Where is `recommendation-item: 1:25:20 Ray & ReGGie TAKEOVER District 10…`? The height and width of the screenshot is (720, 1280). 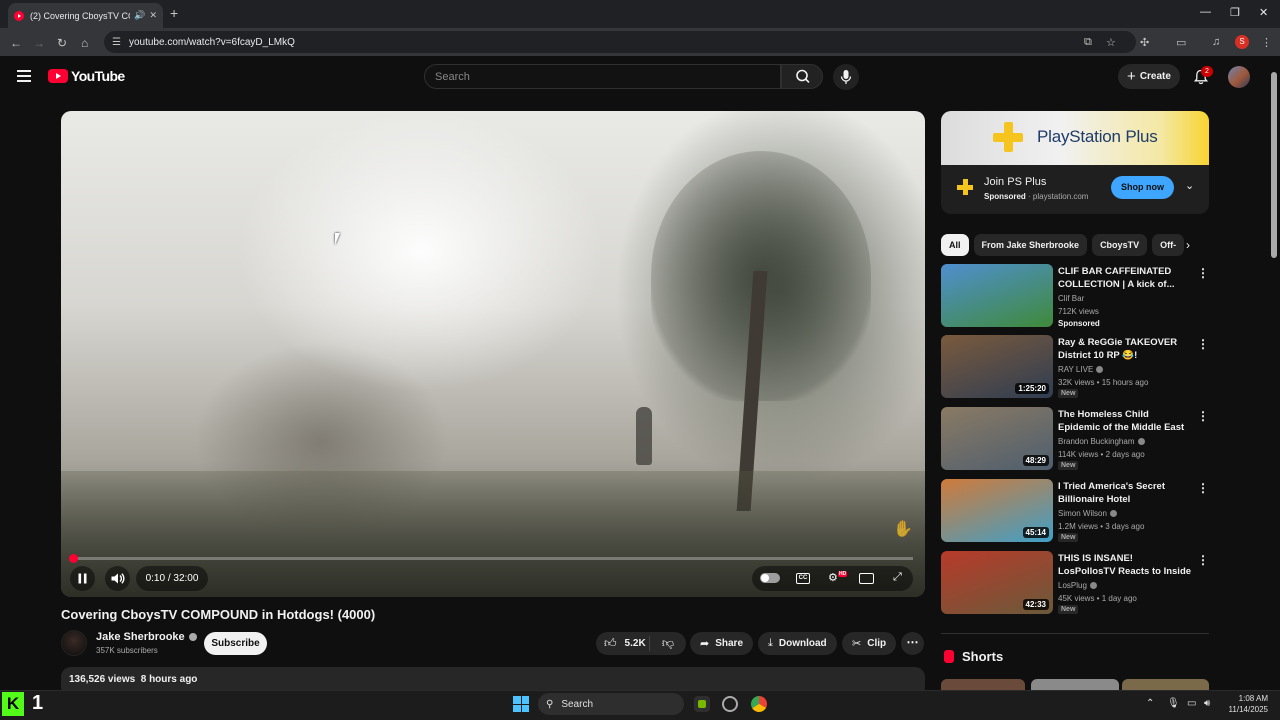 recommendation-item: 1:25:20 Ray & ReGGie TAKEOVER District 10… is located at coordinates (1076, 367).